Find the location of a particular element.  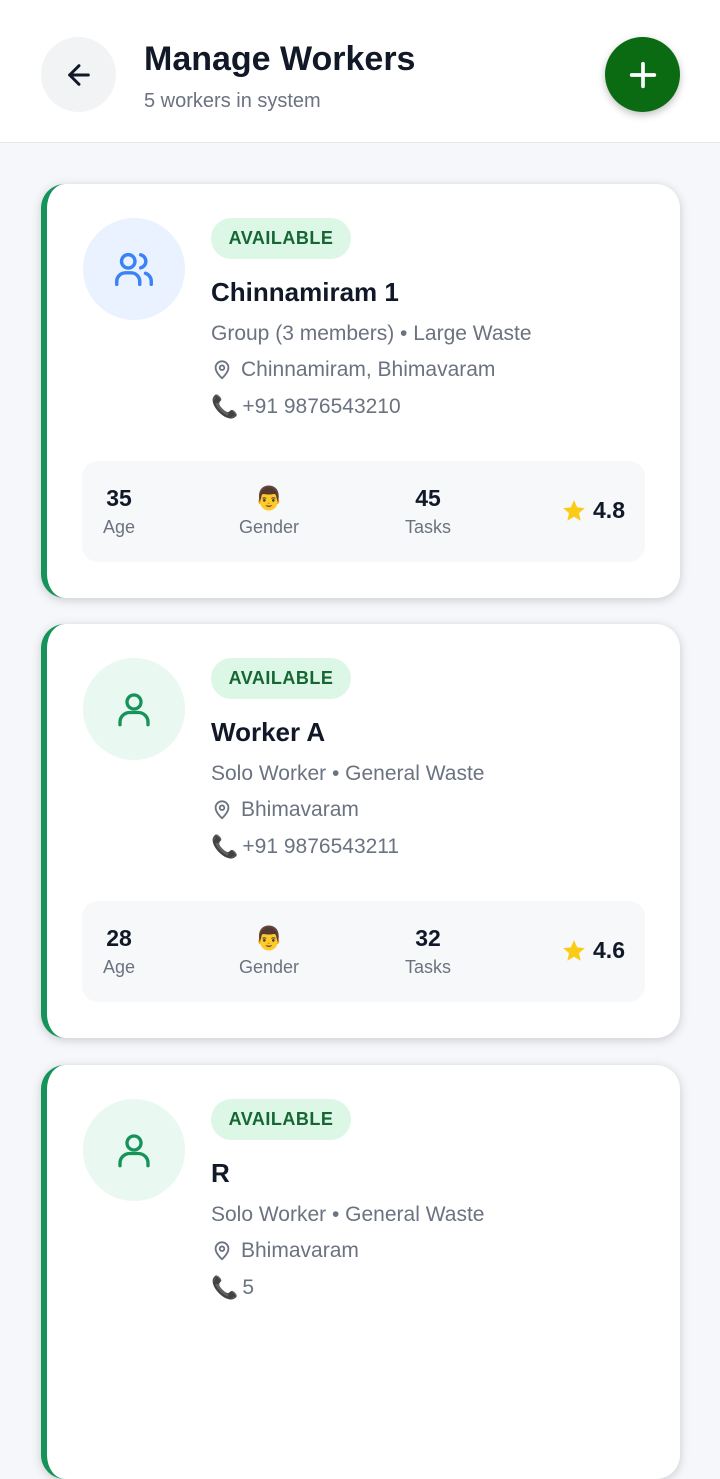

plus-icon is located at coordinates (642, 74).